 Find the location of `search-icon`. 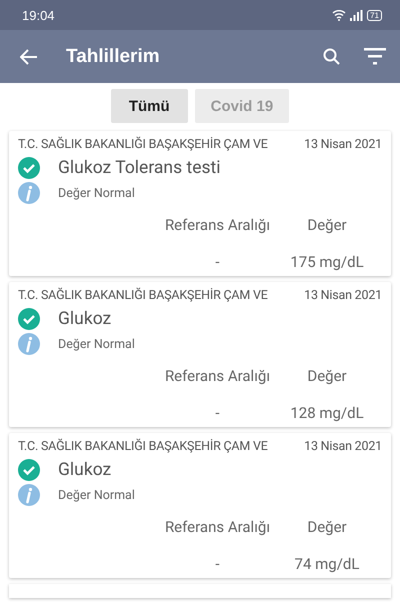

search-icon is located at coordinates (331, 56).